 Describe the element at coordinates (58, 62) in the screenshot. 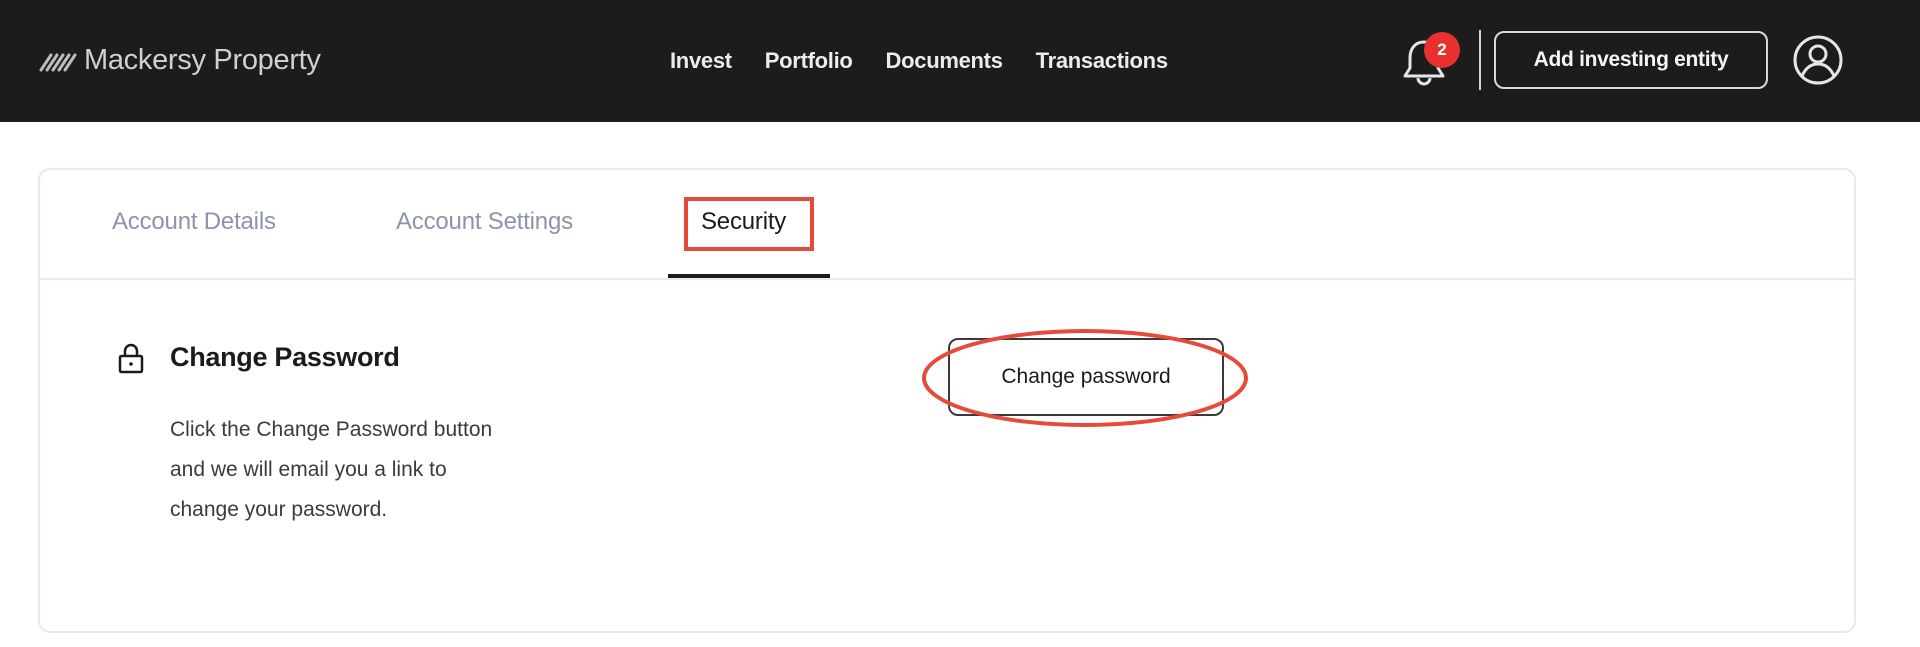

I see `logo-stripes-icon` at that location.